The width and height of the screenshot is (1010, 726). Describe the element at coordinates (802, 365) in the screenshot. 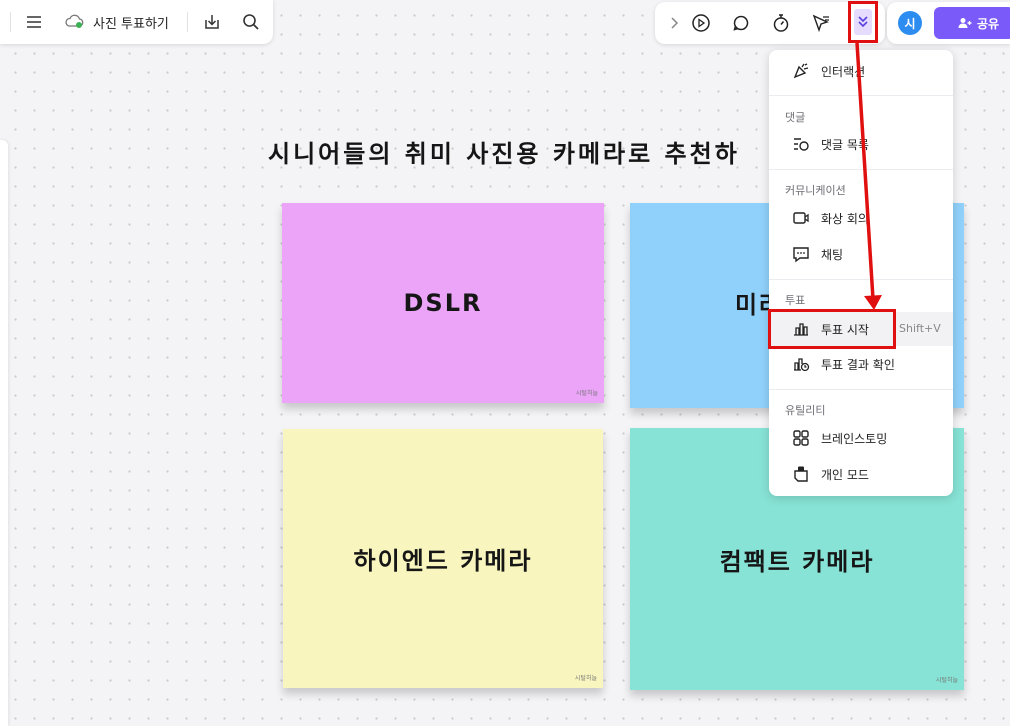

I see `poll-results-icon` at that location.